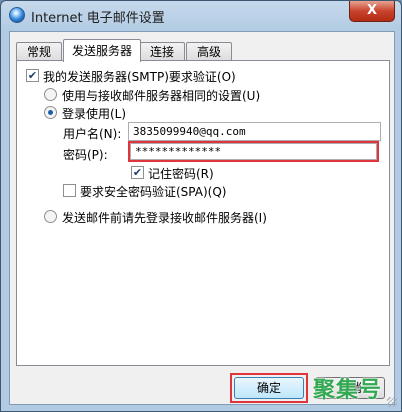  What do you see at coordinates (50, 94) in the screenshot?
I see `same-settings-radio` at bounding box center [50, 94].